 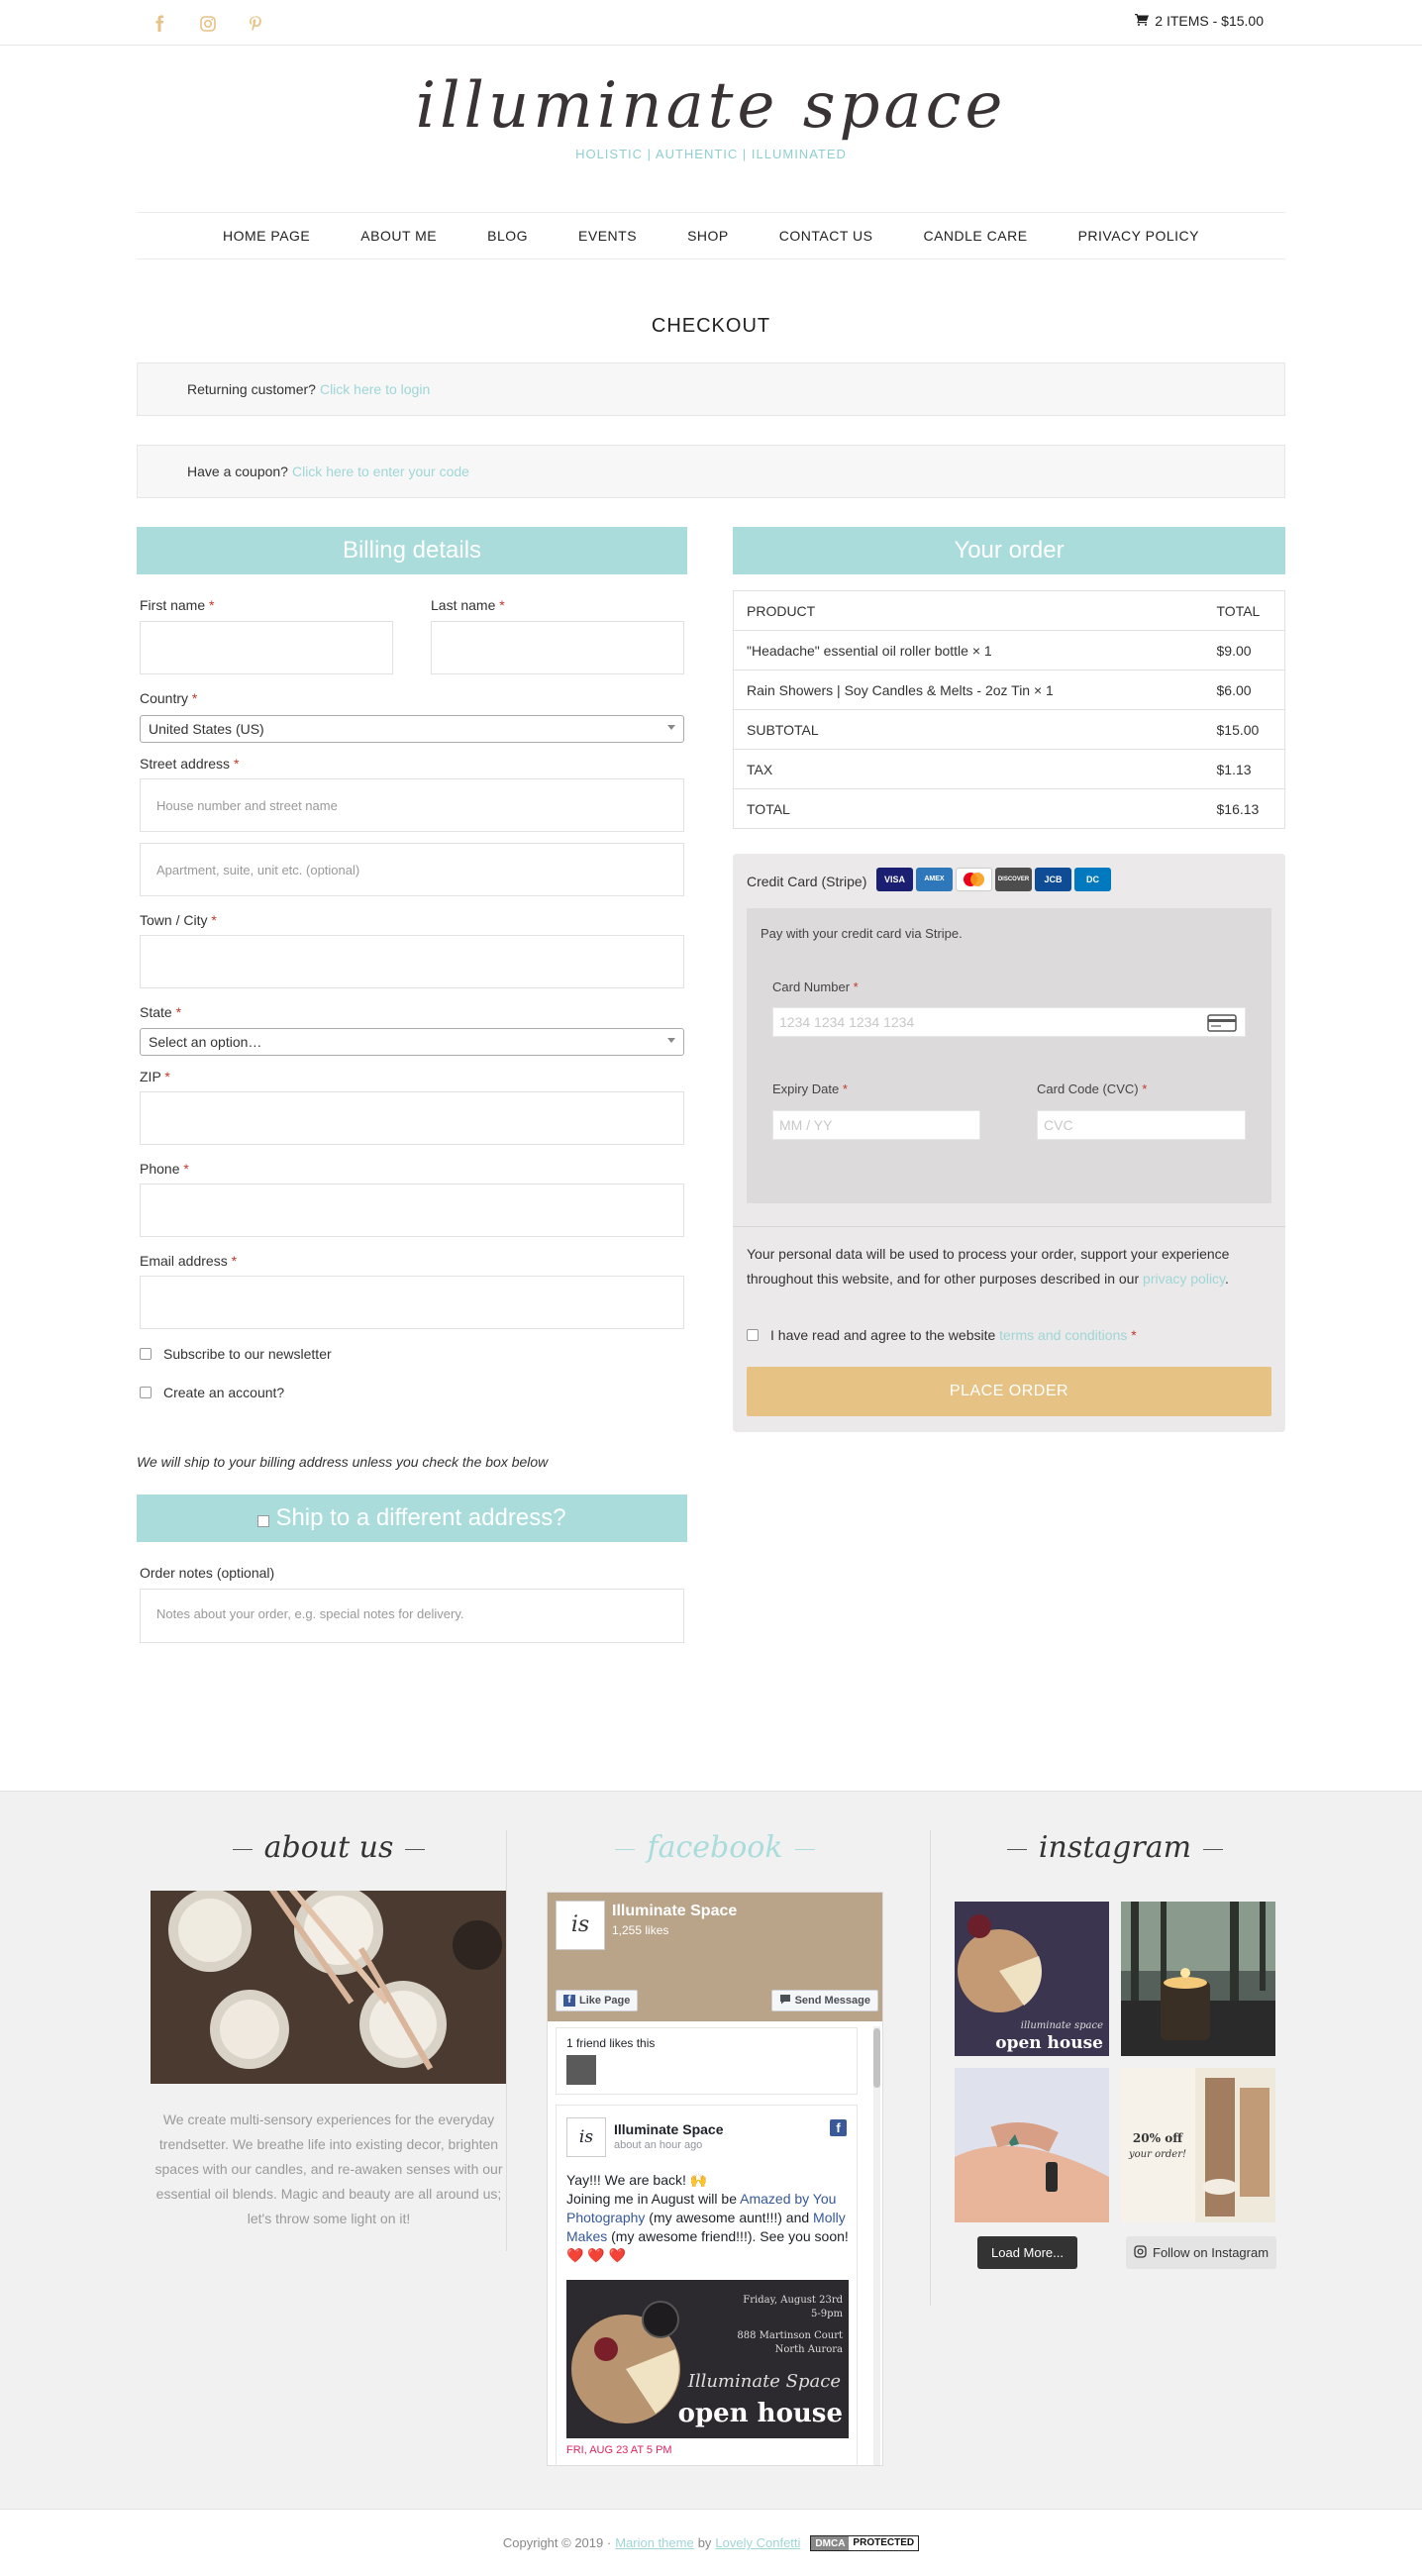 I want to click on fb-photo-logo: Illuminate Space, so click(x=764, y=2381).